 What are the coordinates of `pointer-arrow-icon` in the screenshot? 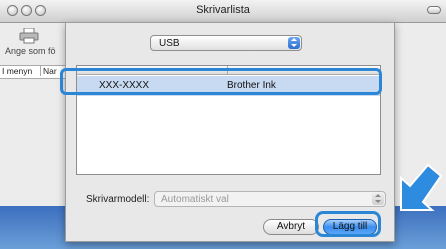 It's located at (421, 187).